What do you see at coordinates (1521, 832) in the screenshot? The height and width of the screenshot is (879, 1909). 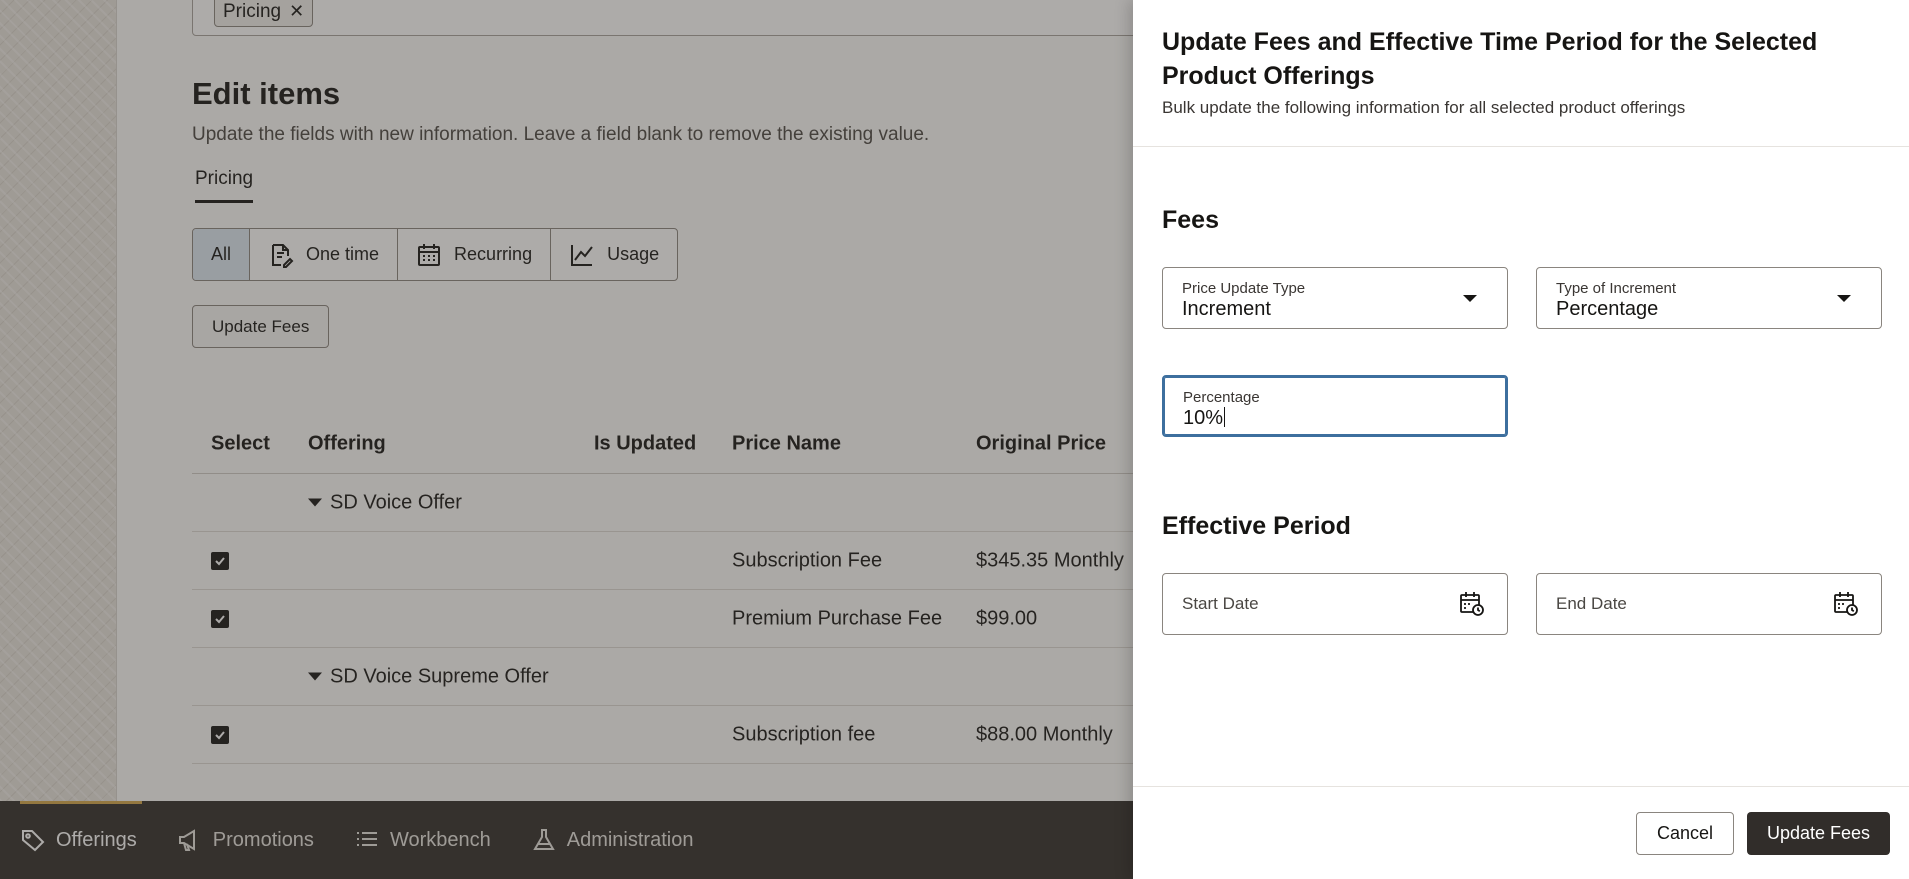 I see `drawer-footer: Cancel Update Fees` at bounding box center [1521, 832].